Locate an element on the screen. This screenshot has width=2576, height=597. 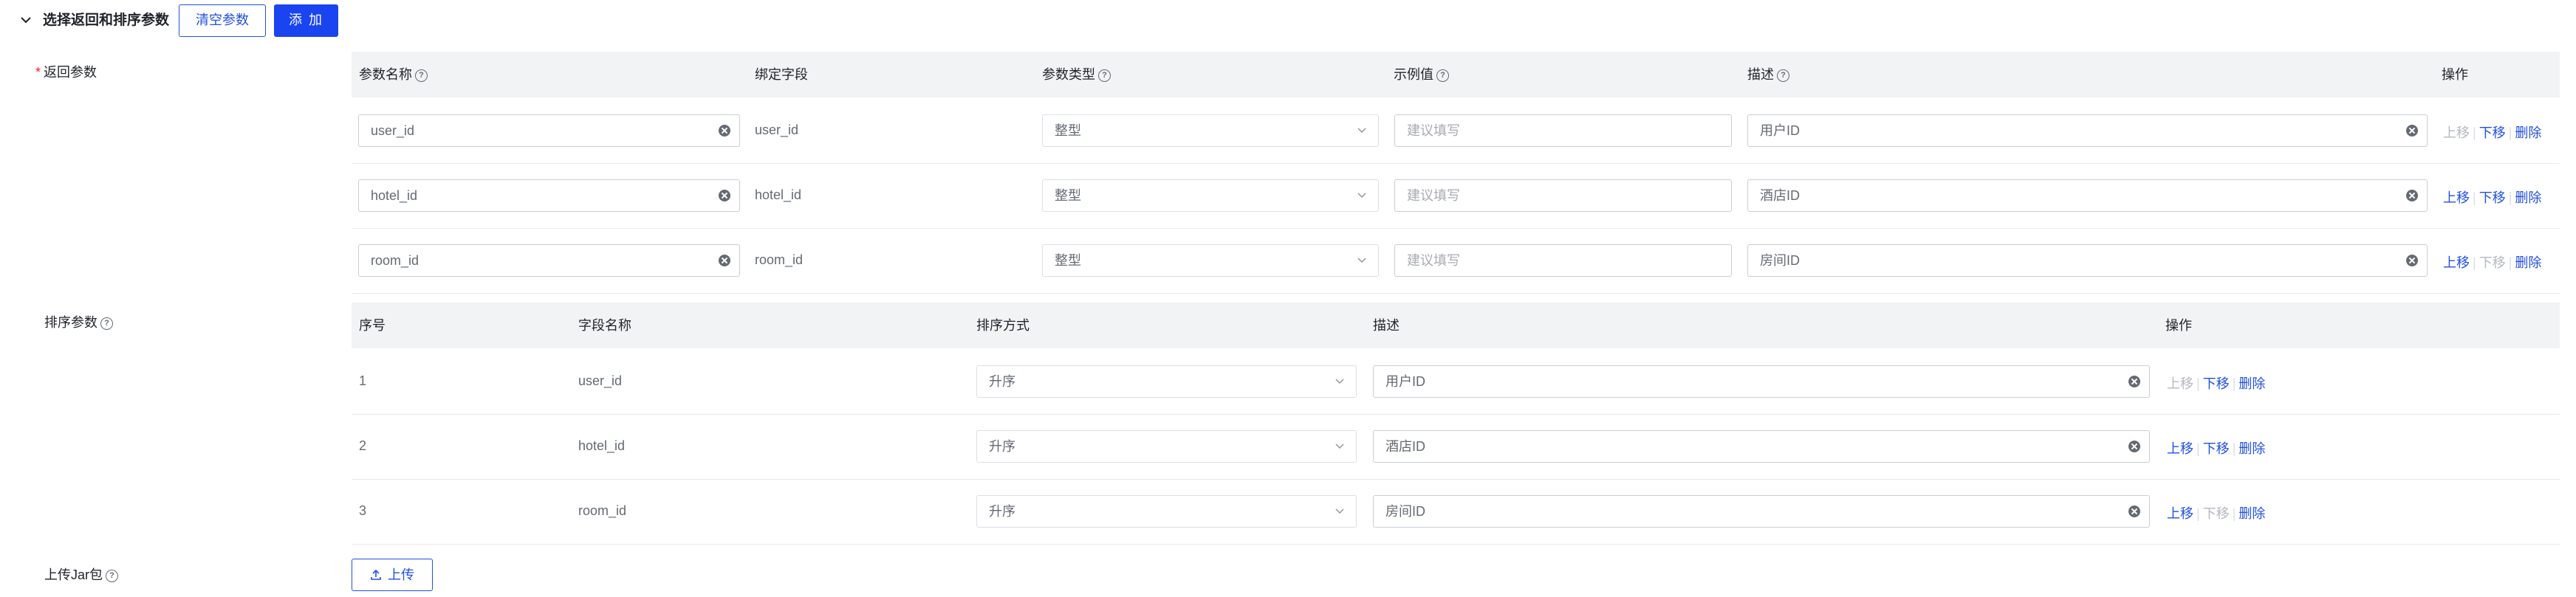
return-params-text: 返回参数 is located at coordinates (70, 73).